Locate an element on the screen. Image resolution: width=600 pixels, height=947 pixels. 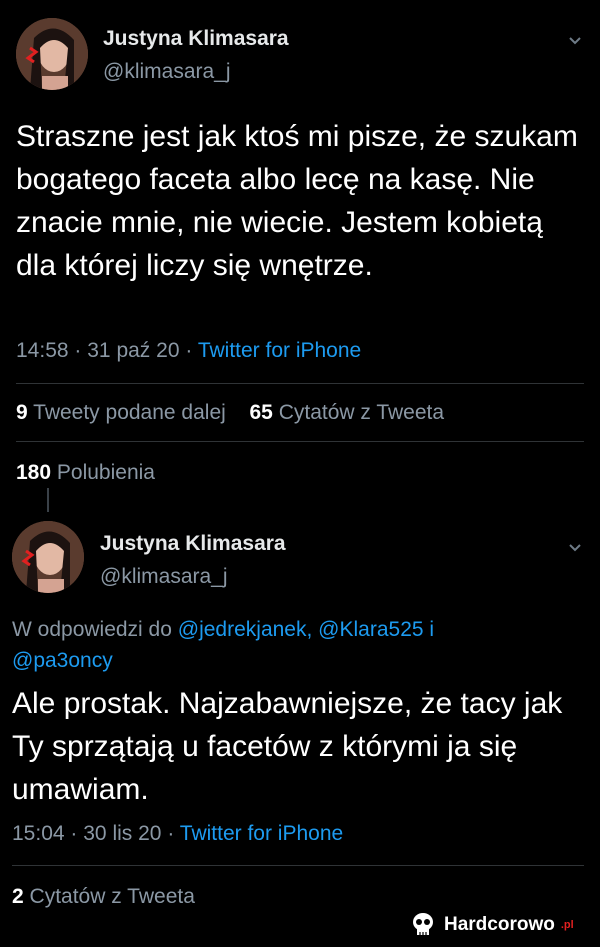
skull-icon is located at coordinates (423, 924).